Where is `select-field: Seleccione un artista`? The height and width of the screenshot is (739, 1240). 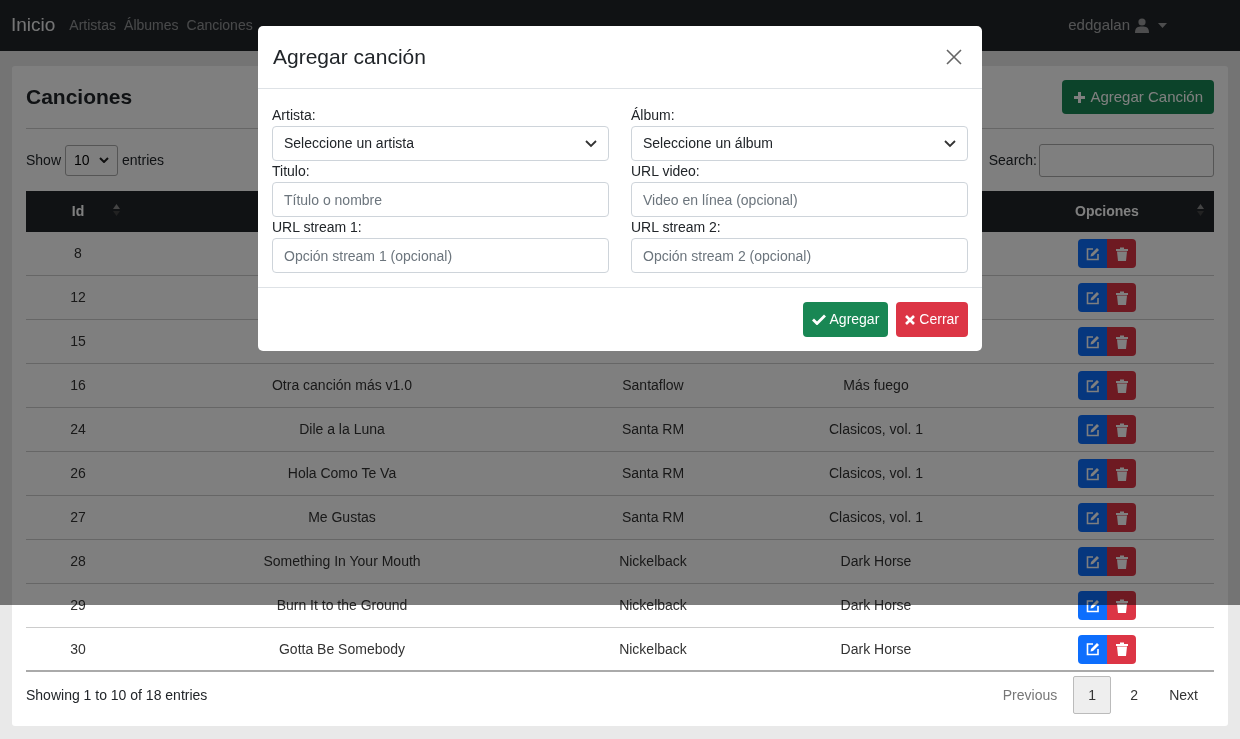 select-field: Seleccione un artista is located at coordinates (440, 143).